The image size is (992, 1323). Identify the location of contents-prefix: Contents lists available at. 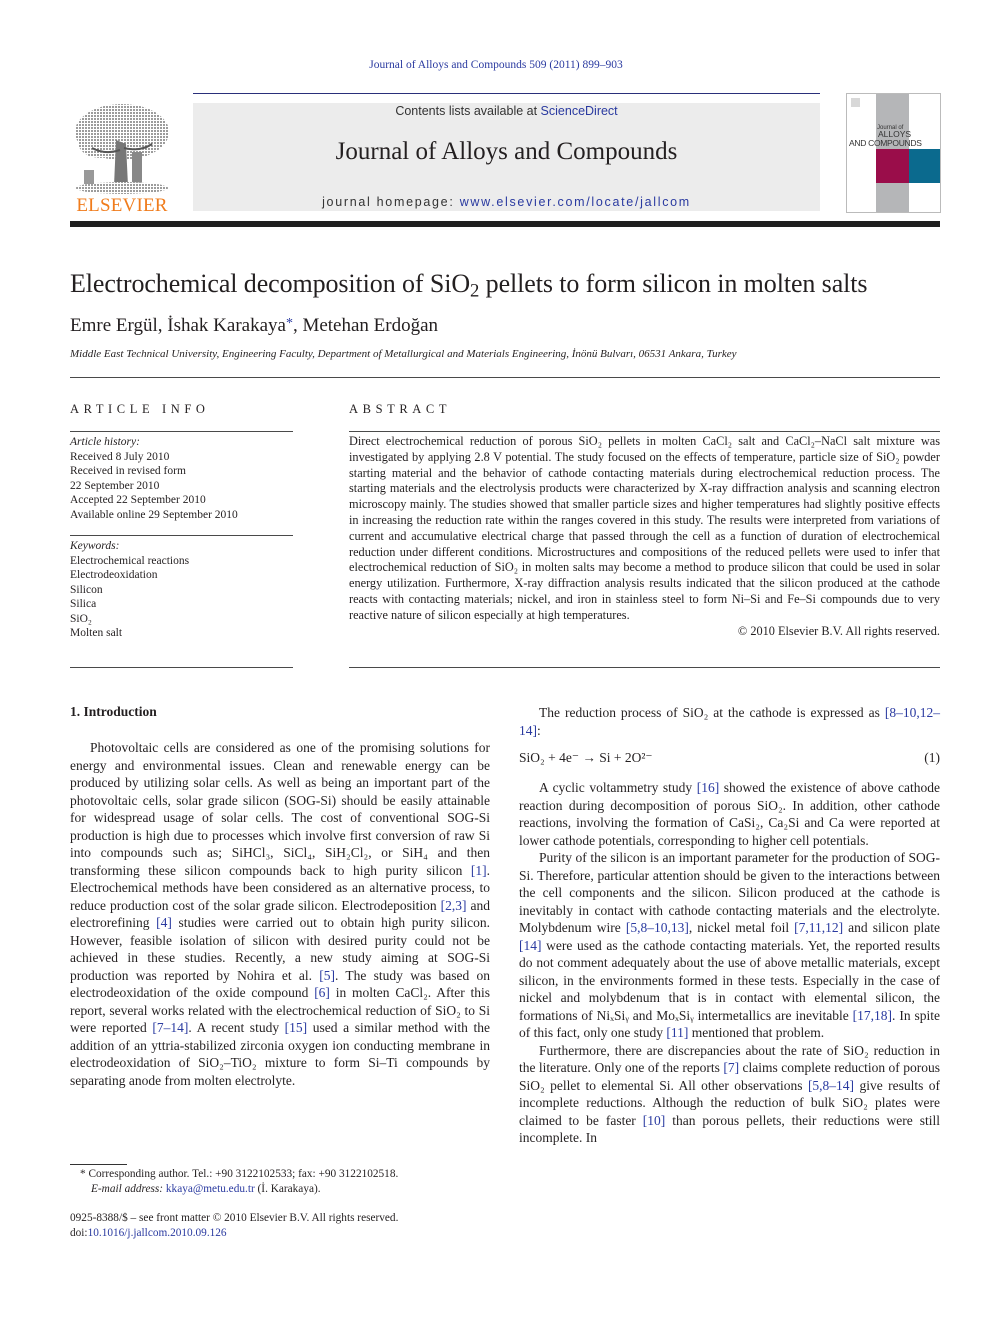
(468, 111).